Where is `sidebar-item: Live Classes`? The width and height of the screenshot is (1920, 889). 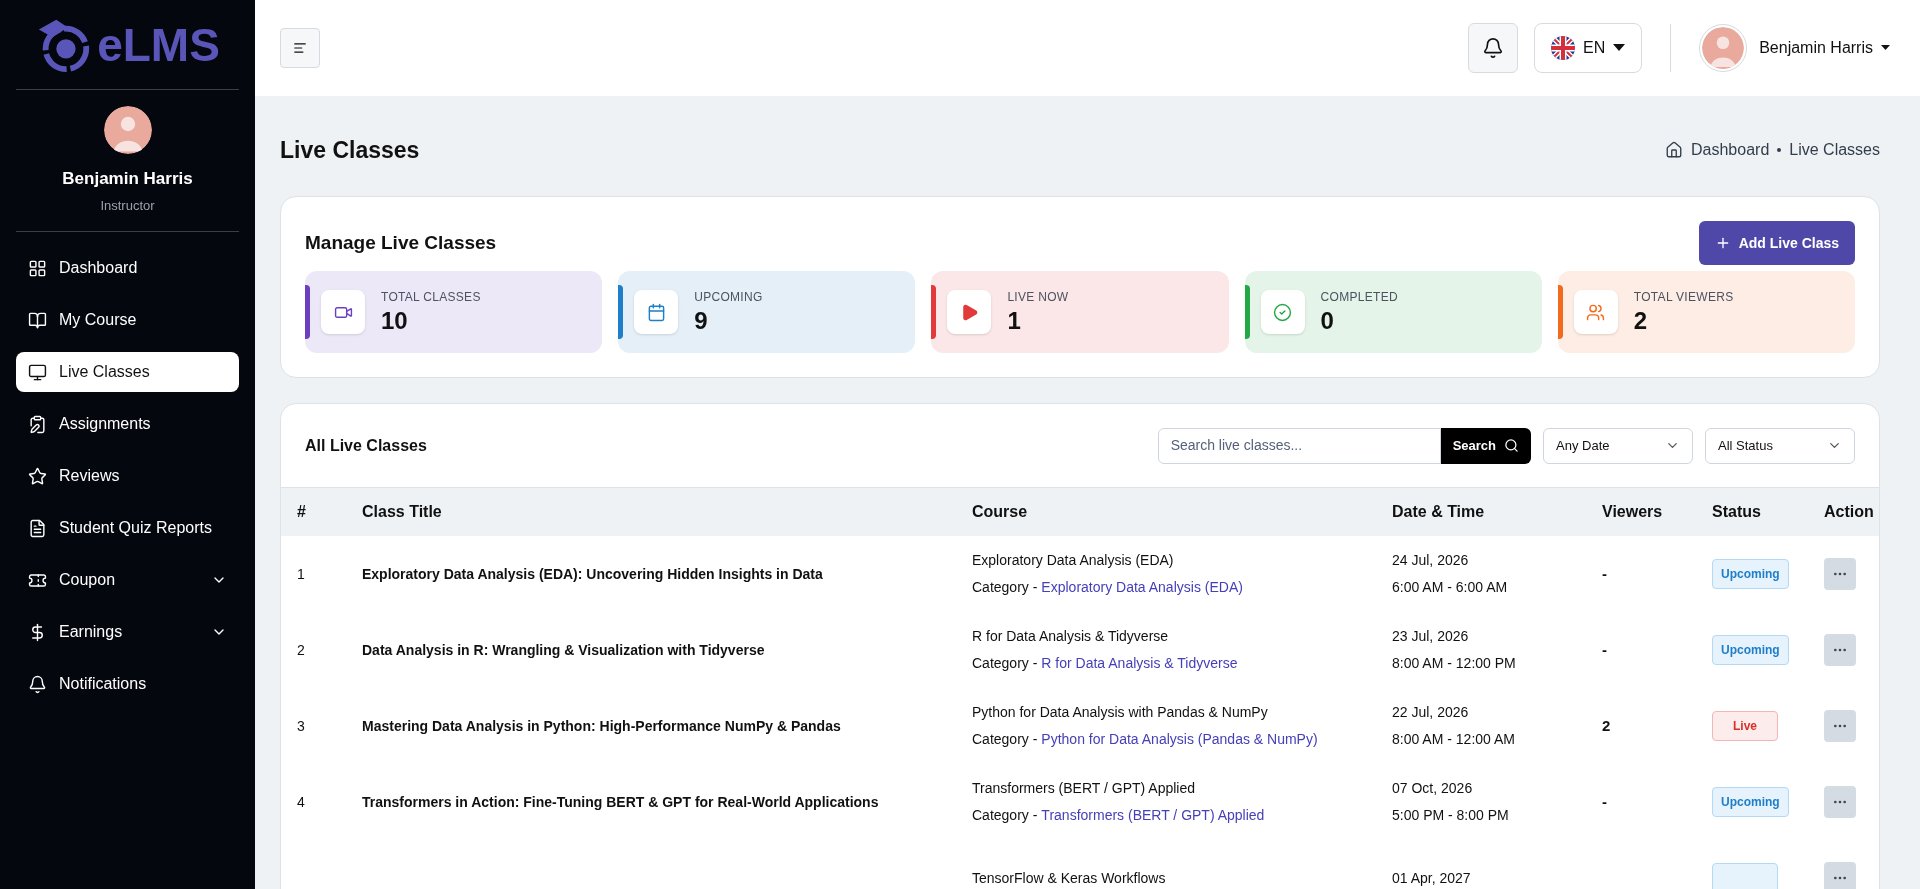
sidebar-item: Live Classes is located at coordinates (127, 372).